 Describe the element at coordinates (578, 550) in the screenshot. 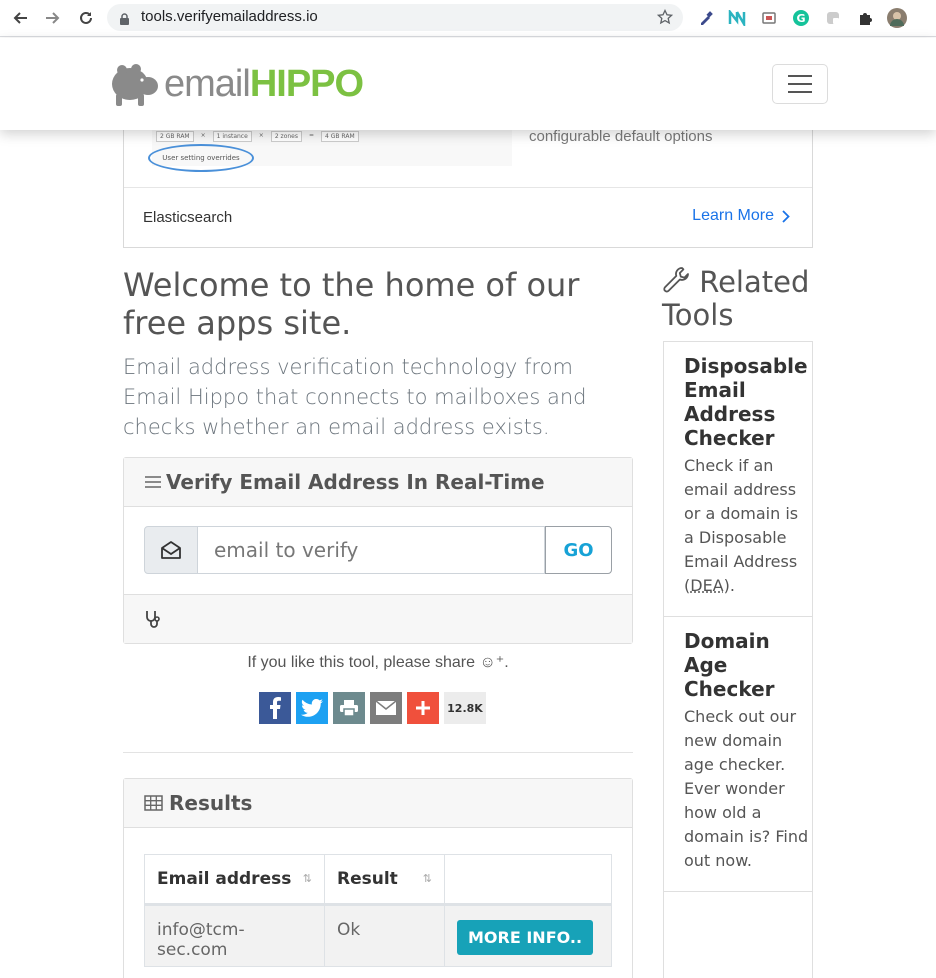

I see `go-button: GO` at that location.